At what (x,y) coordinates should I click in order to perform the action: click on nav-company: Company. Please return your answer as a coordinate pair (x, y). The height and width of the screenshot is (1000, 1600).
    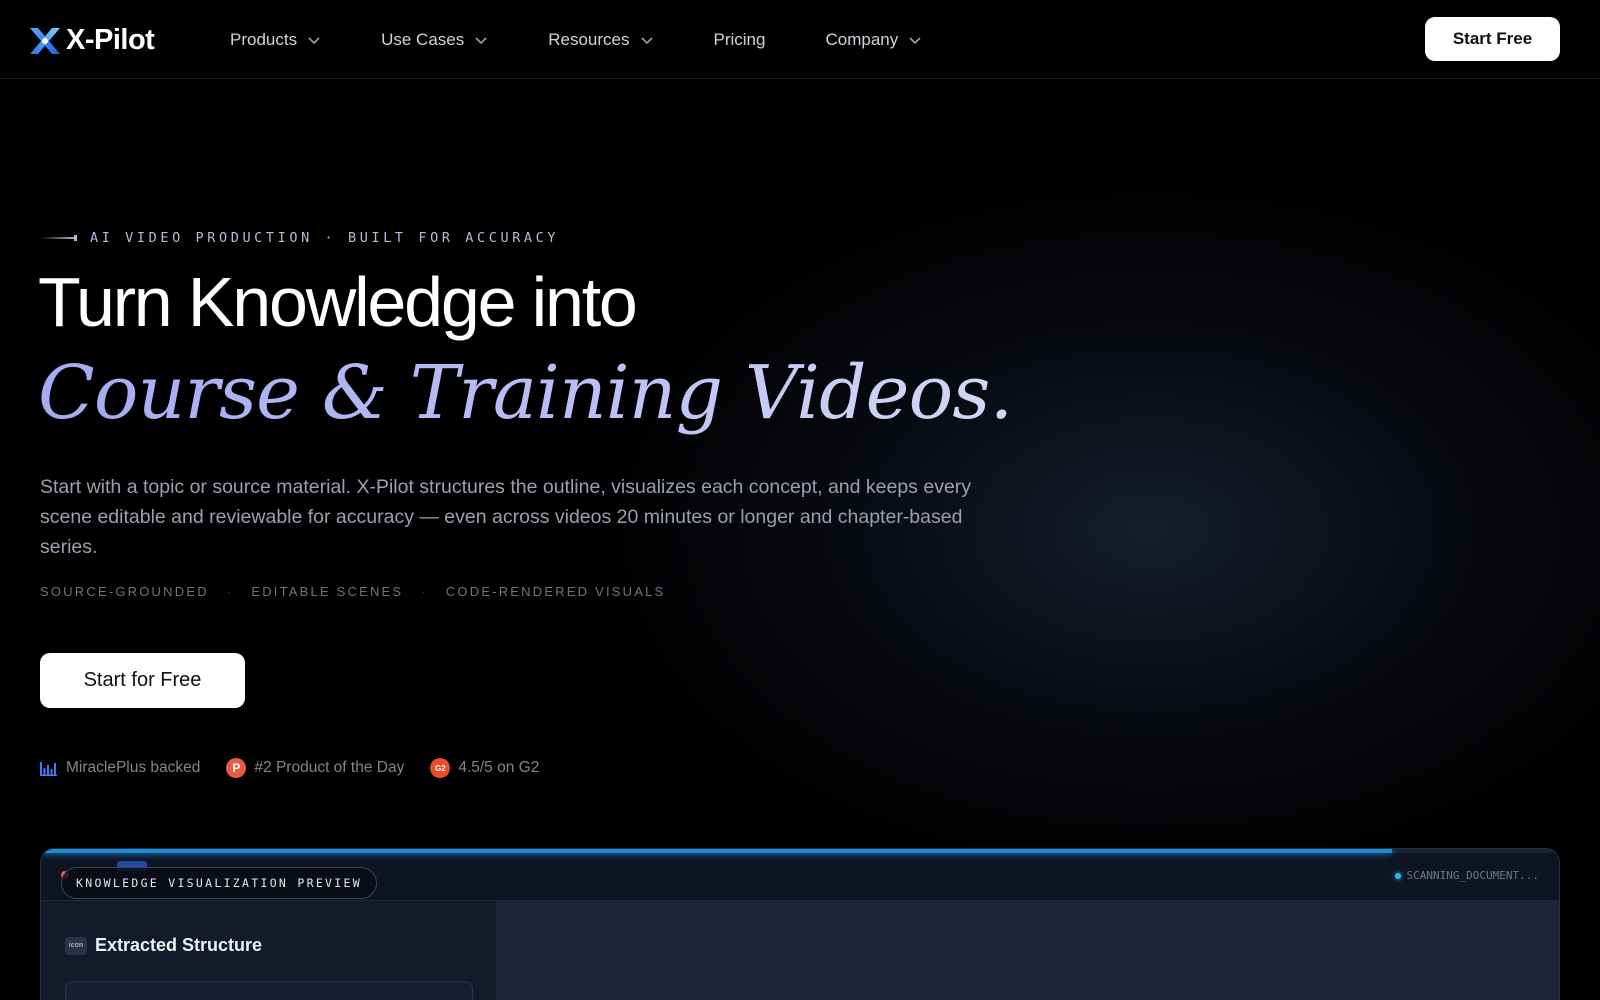
    Looking at the image, I should click on (873, 40).